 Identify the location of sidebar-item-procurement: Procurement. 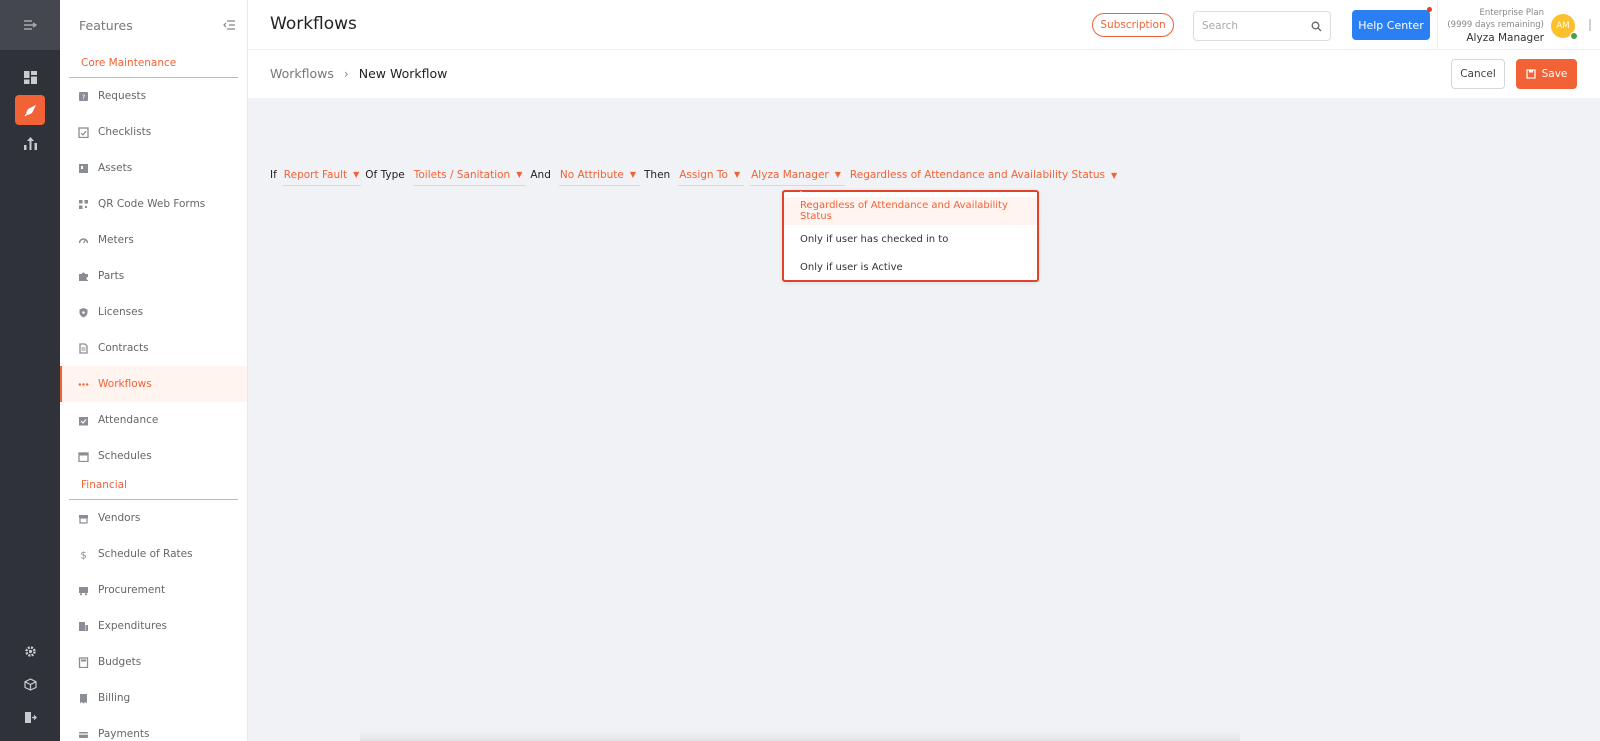
(153, 590).